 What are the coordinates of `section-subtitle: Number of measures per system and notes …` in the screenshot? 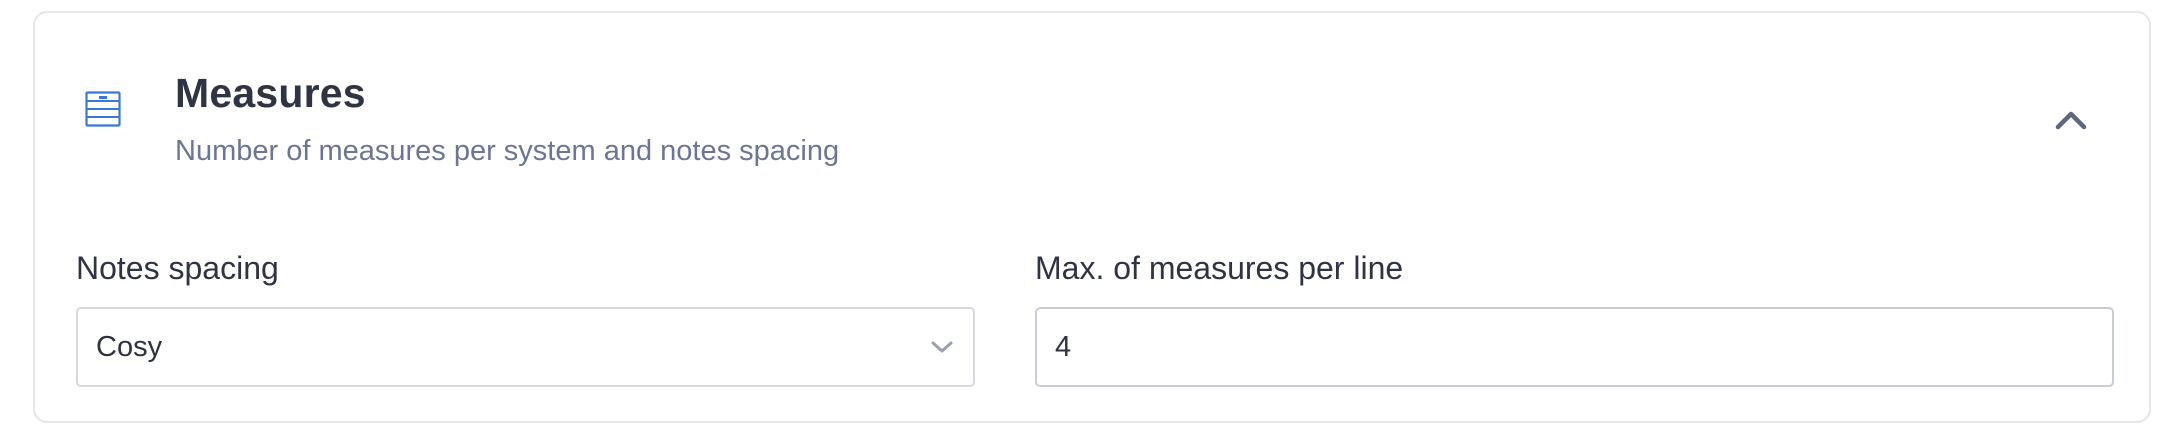 It's located at (507, 151).